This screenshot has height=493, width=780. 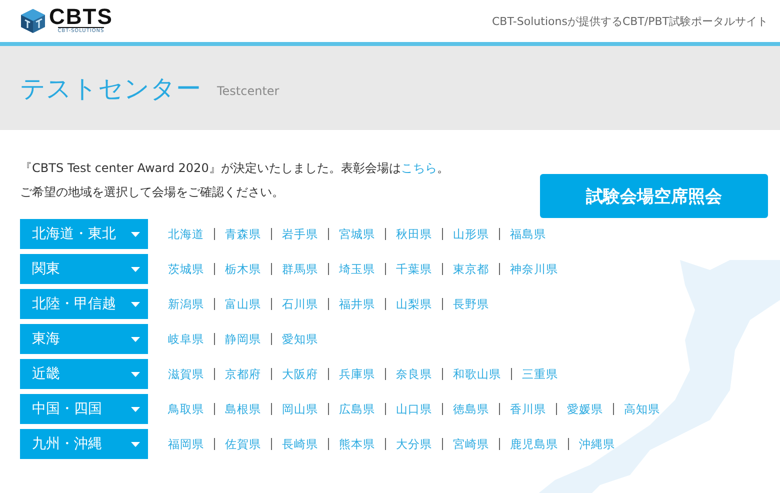 I want to click on prefecture-link: 埼玉県, so click(x=357, y=269).